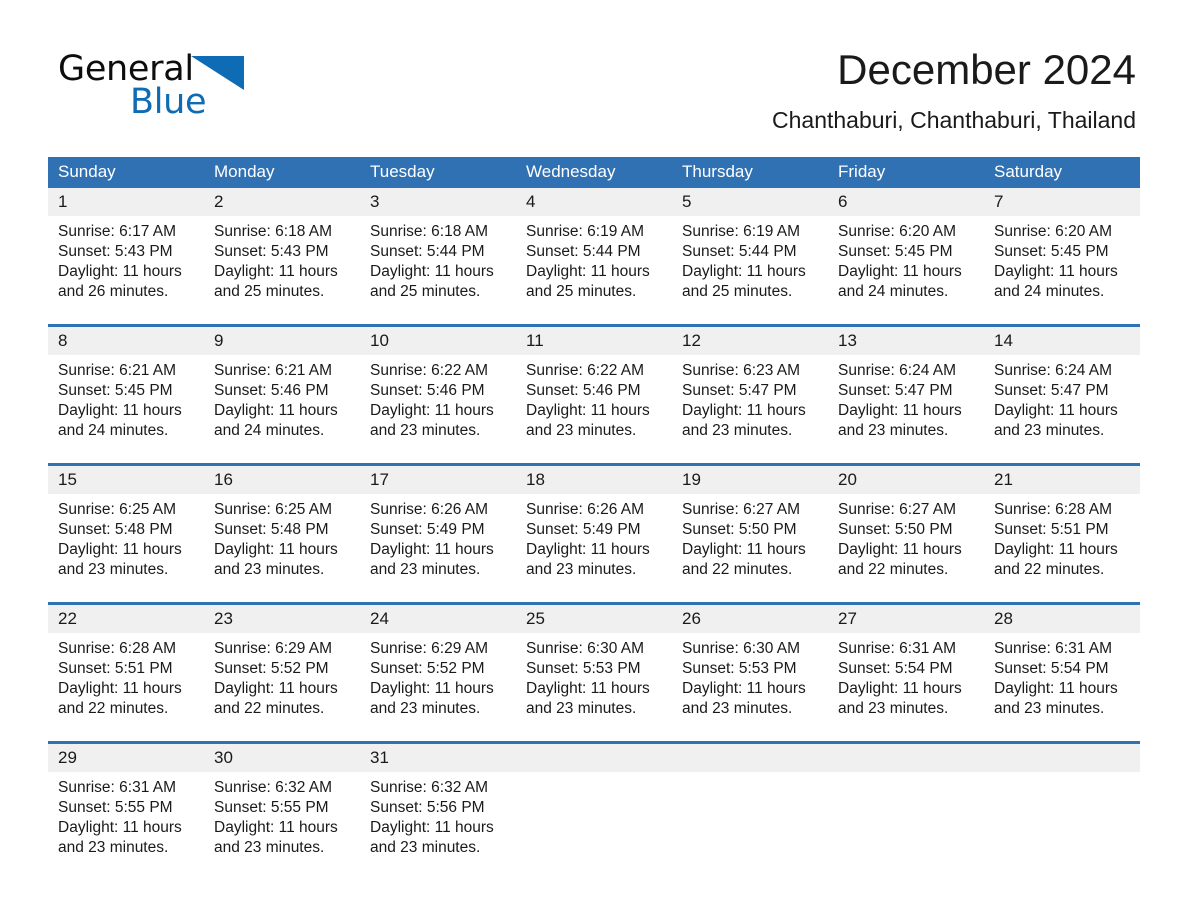 This screenshot has height=918, width=1188. What do you see at coordinates (750, 202) in the screenshot?
I see `day-number: 5` at bounding box center [750, 202].